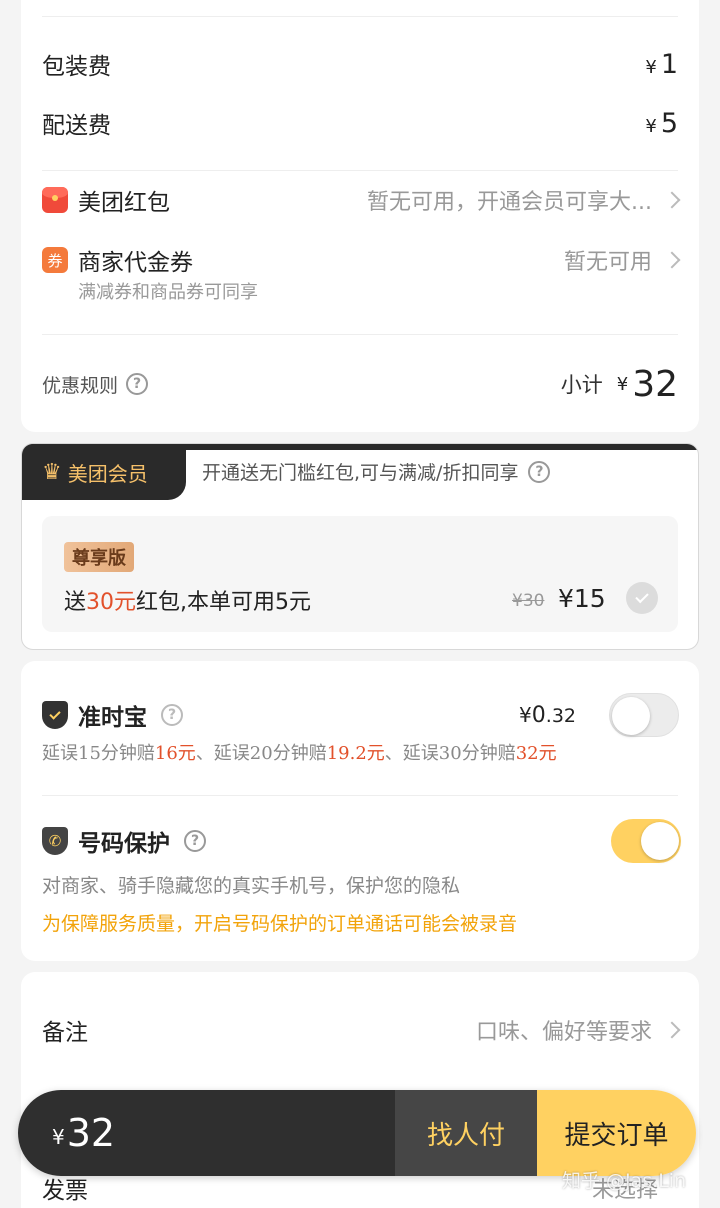 The image size is (720, 1208). I want to click on watermark: 知乎 @Jas.Lin, so click(624, 1181).